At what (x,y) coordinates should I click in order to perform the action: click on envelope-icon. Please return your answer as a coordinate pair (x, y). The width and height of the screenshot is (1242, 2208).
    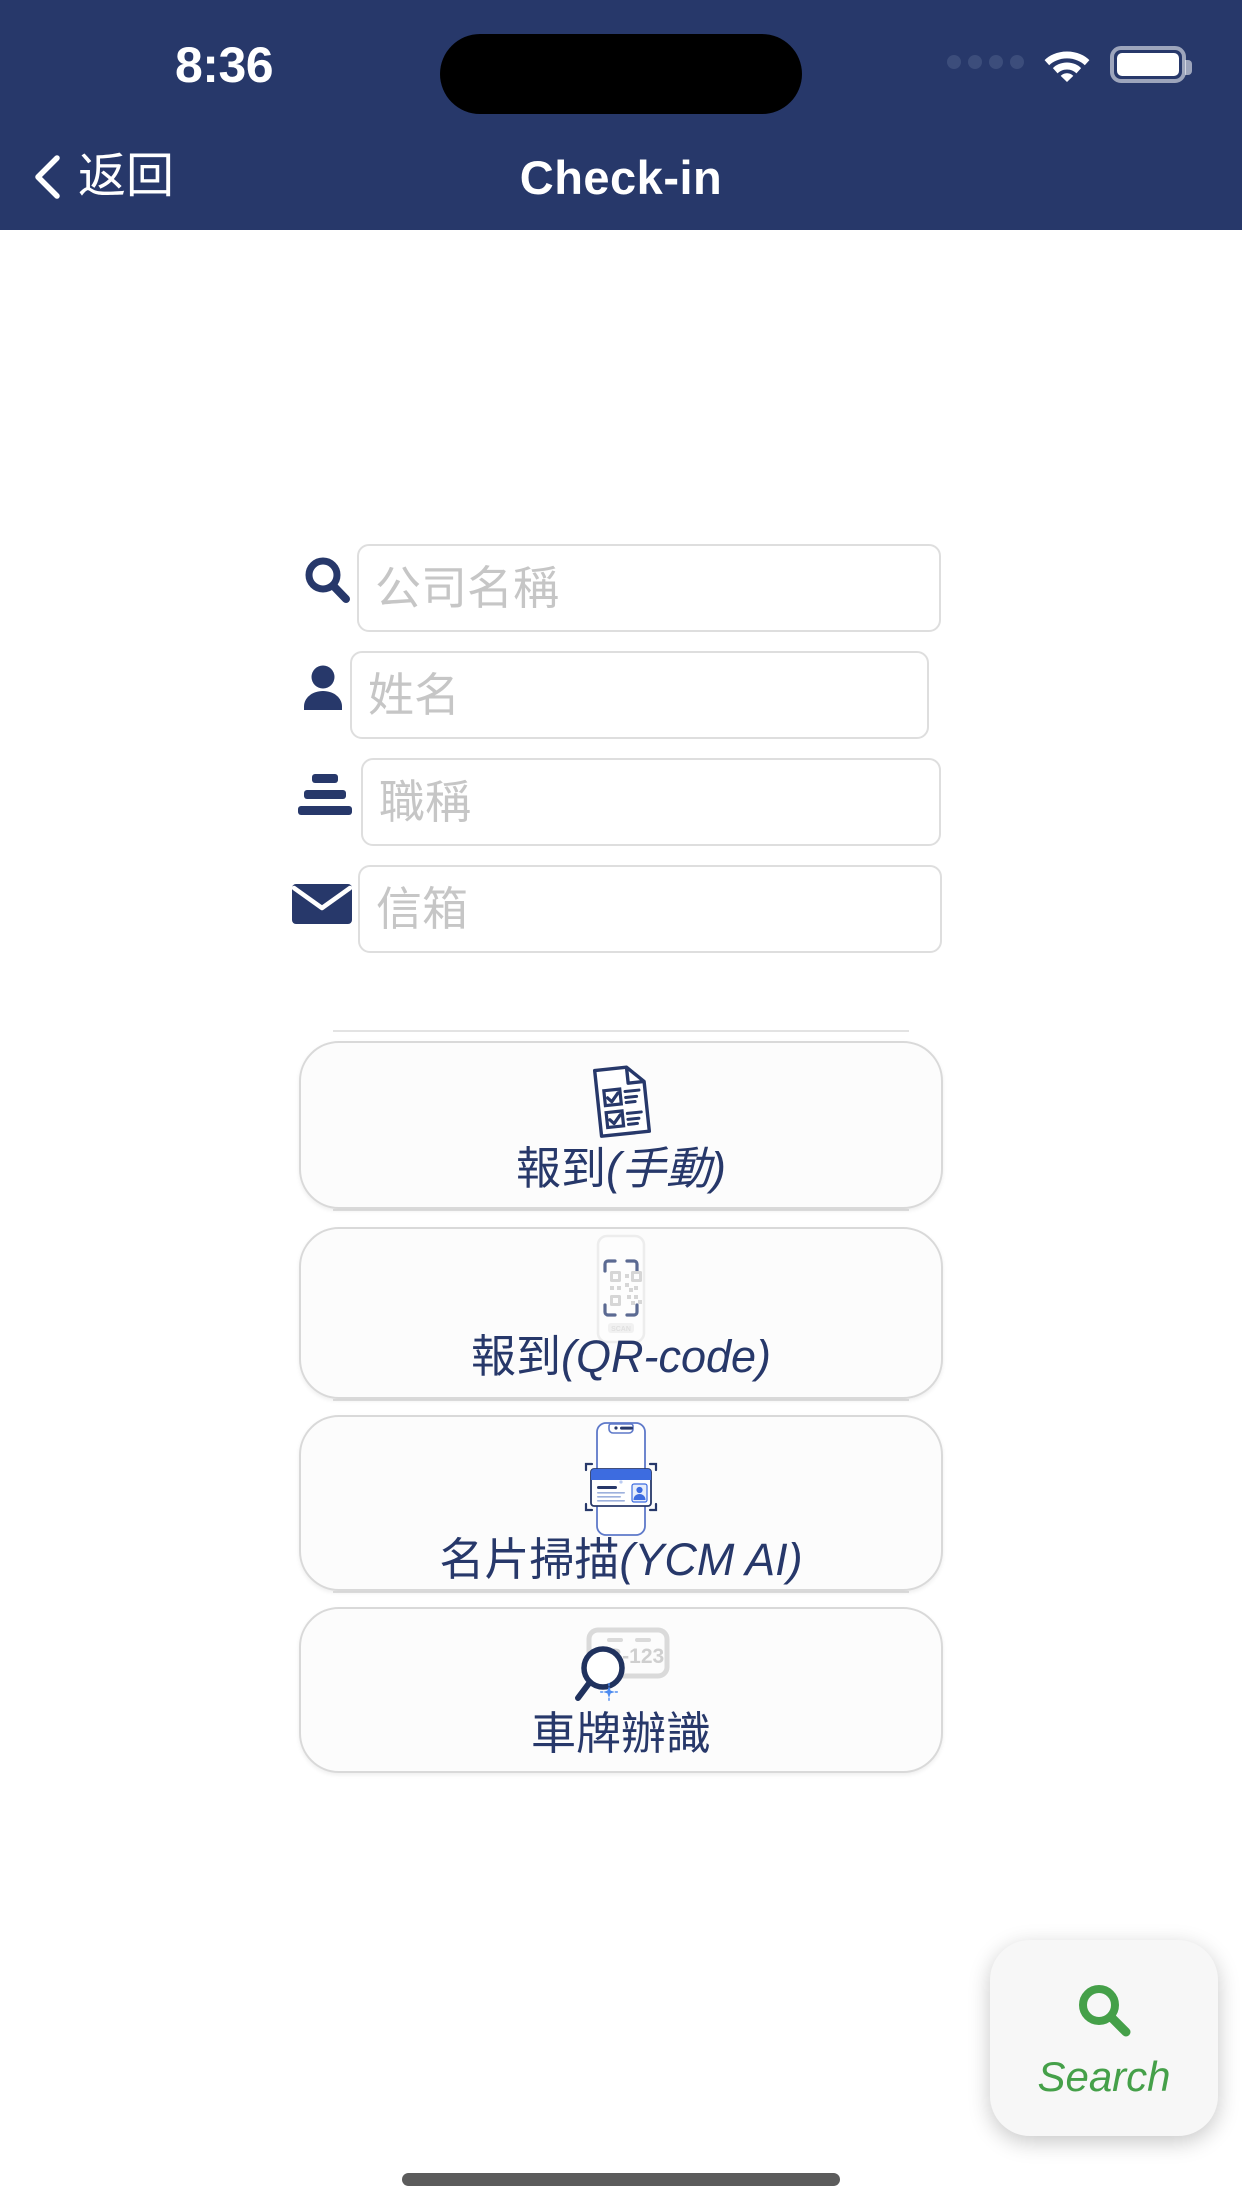
    Looking at the image, I should click on (322, 904).